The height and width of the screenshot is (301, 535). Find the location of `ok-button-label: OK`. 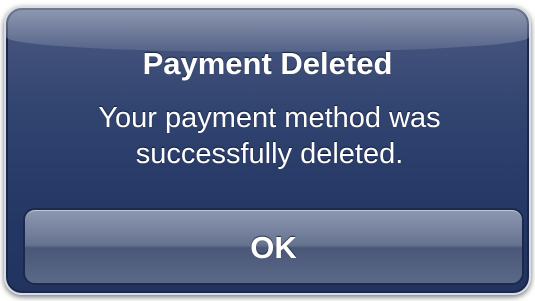

ok-button-label: OK is located at coordinates (273, 247).